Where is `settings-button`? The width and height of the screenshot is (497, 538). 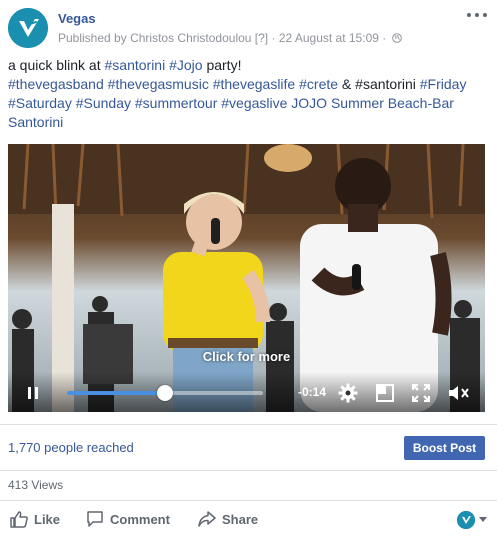
settings-button is located at coordinates (348, 393).